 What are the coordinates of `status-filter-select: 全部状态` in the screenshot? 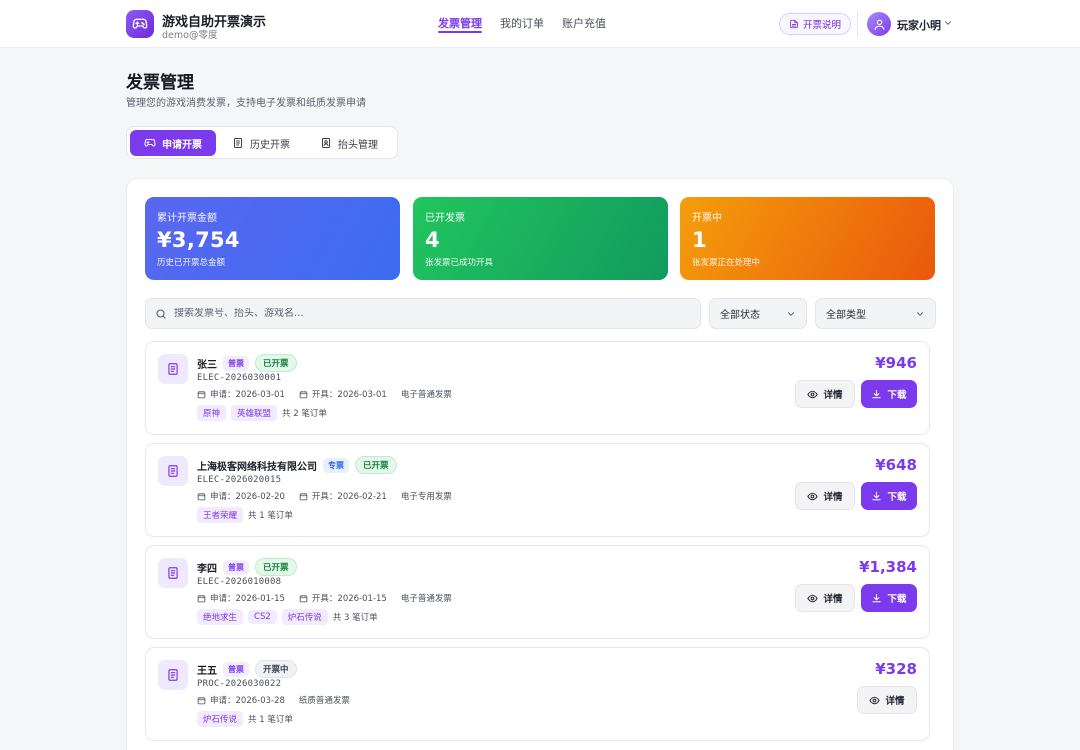 It's located at (758, 313).